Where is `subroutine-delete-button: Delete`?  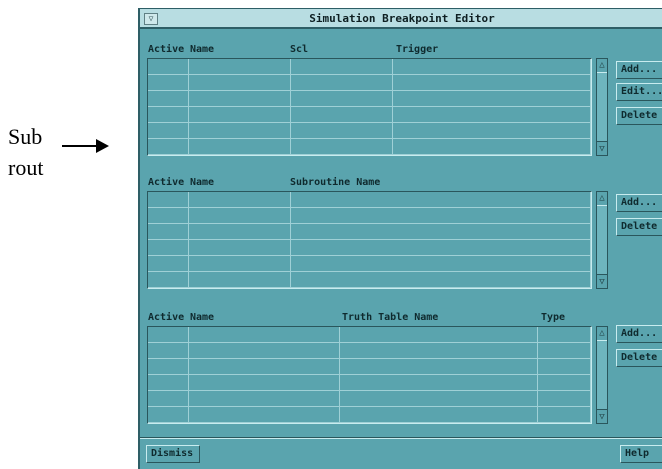 subroutine-delete-button: Delete is located at coordinates (639, 227).